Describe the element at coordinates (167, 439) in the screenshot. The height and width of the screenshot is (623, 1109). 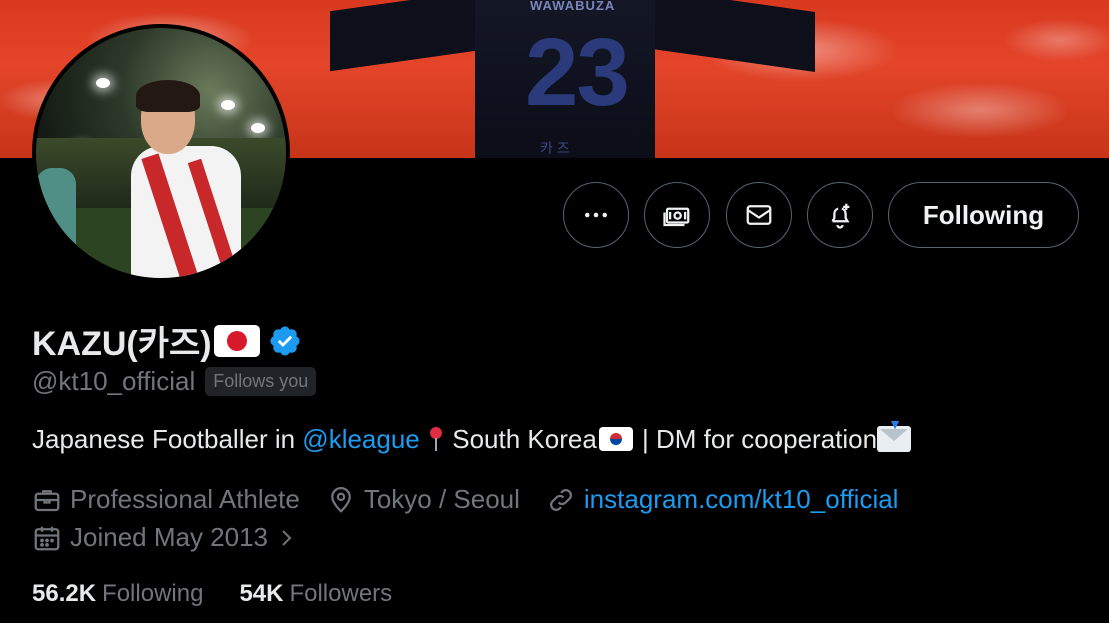
I see `bio-text: Japanese Footballer in` at that location.